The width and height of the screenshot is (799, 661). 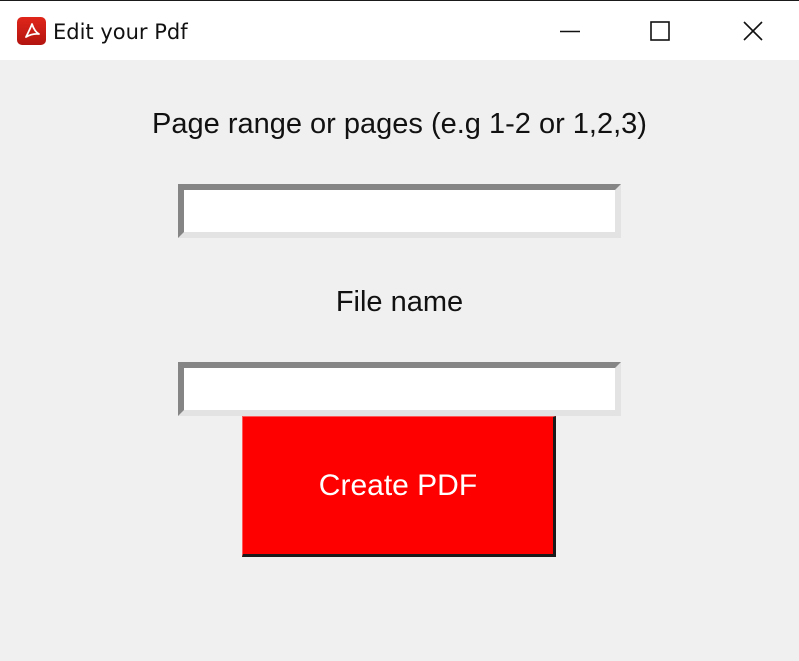 What do you see at coordinates (31, 31) in the screenshot?
I see `pdf-icon` at bounding box center [31, 31].